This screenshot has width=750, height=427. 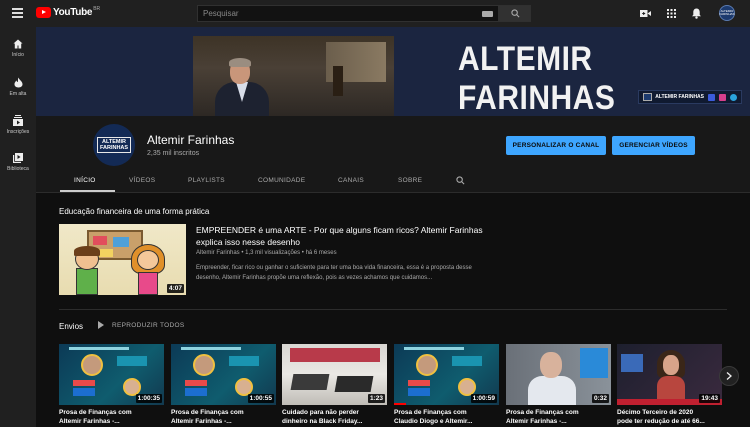 What do you see at coordinates (18, 120) in the screenshot?
I see `subscriptions-icon` at bounding box center [18, 120].